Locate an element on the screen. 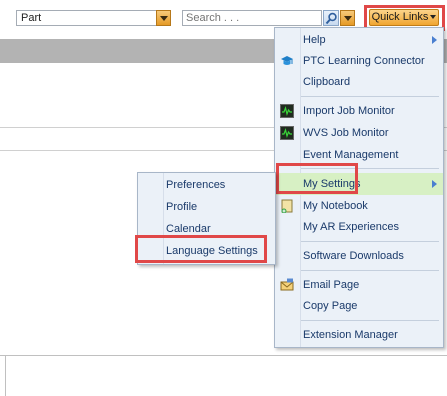 The image size is (447, 396). menu-item-email-page: Email Page is located at coordinates (359, 285).